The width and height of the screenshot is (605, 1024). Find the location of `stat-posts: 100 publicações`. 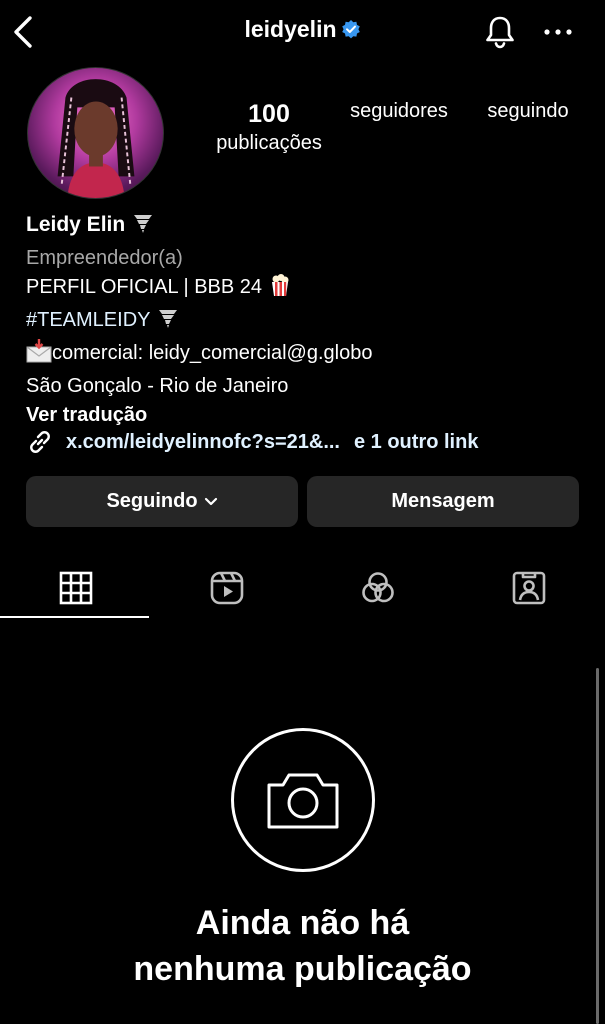

stat-posts: 100 publicações is located at coordinates (269, 127).